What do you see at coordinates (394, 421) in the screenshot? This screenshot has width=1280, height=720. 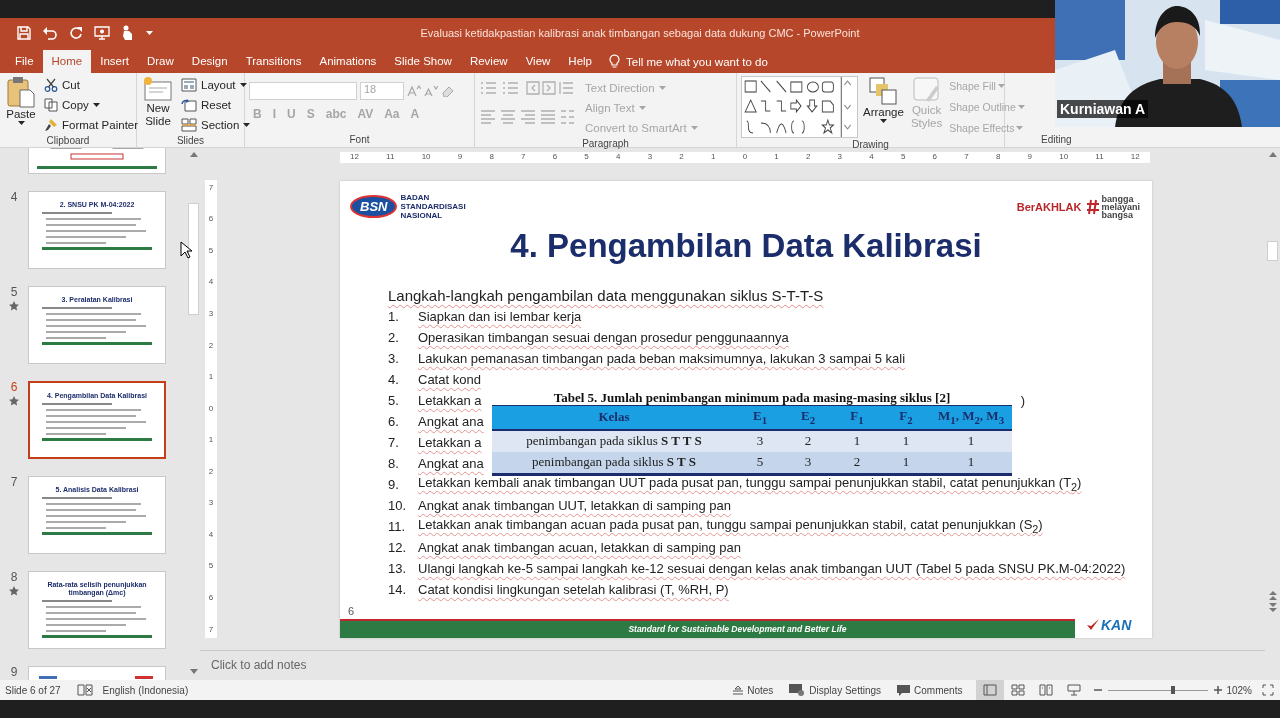 I see `step-number: 6.` at bounding box center [394, 421].